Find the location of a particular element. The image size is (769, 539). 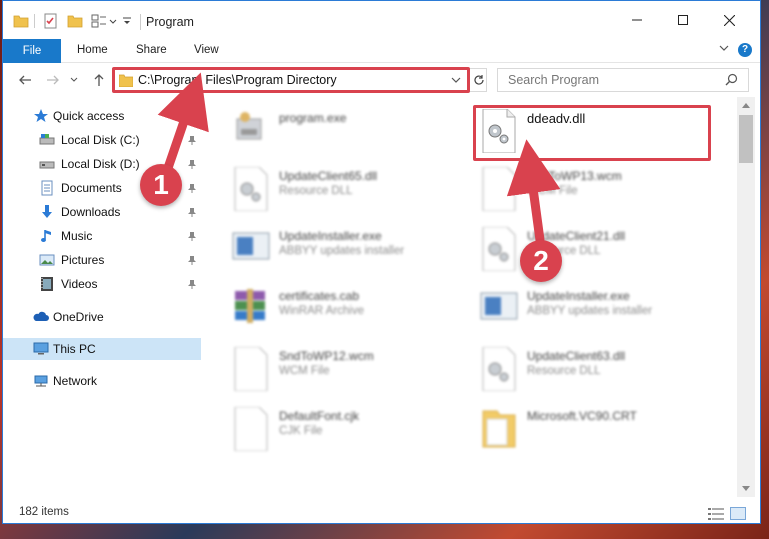

exe-icon is located at coordinates (251, 131).